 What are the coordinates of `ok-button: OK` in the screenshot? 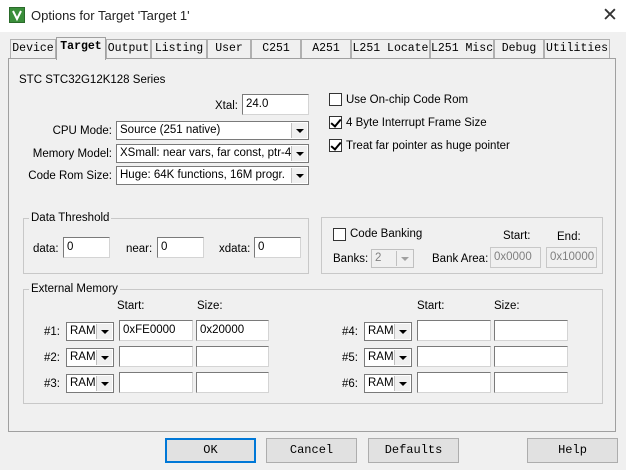 It's located at (210, 450).